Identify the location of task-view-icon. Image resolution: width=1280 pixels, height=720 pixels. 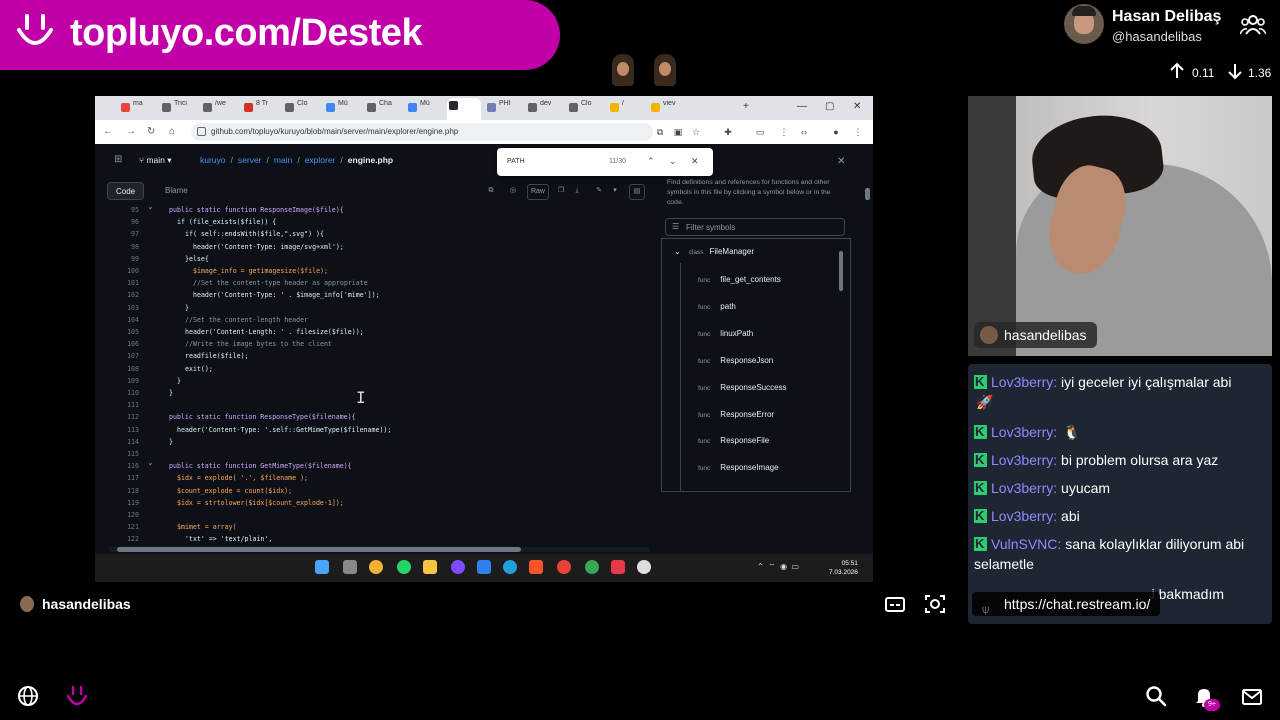
(350, 567).